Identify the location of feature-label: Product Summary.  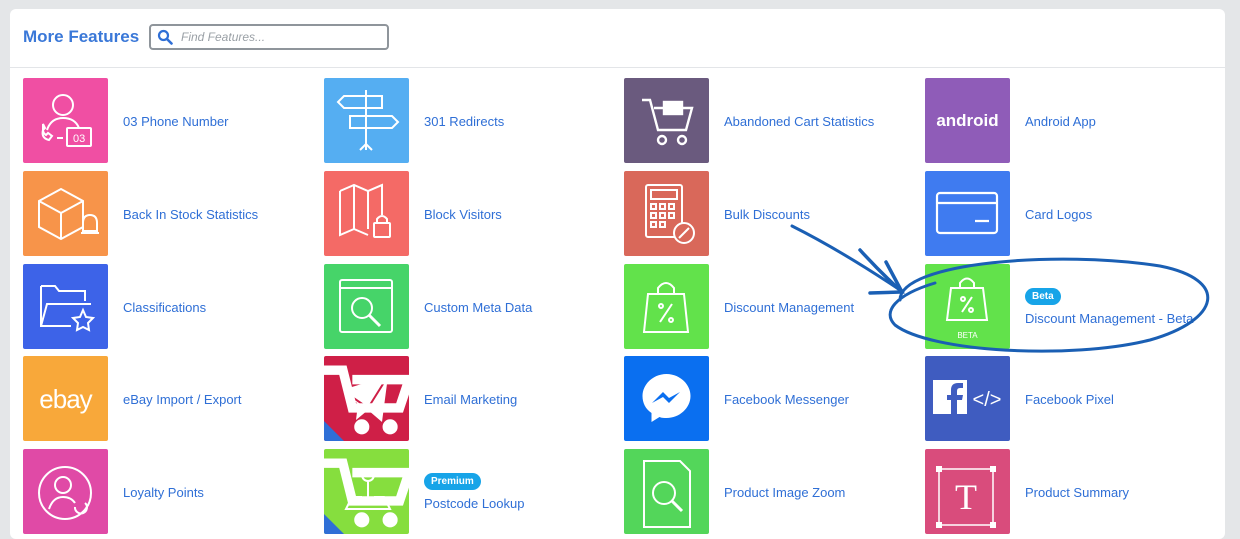
(1077, 492).